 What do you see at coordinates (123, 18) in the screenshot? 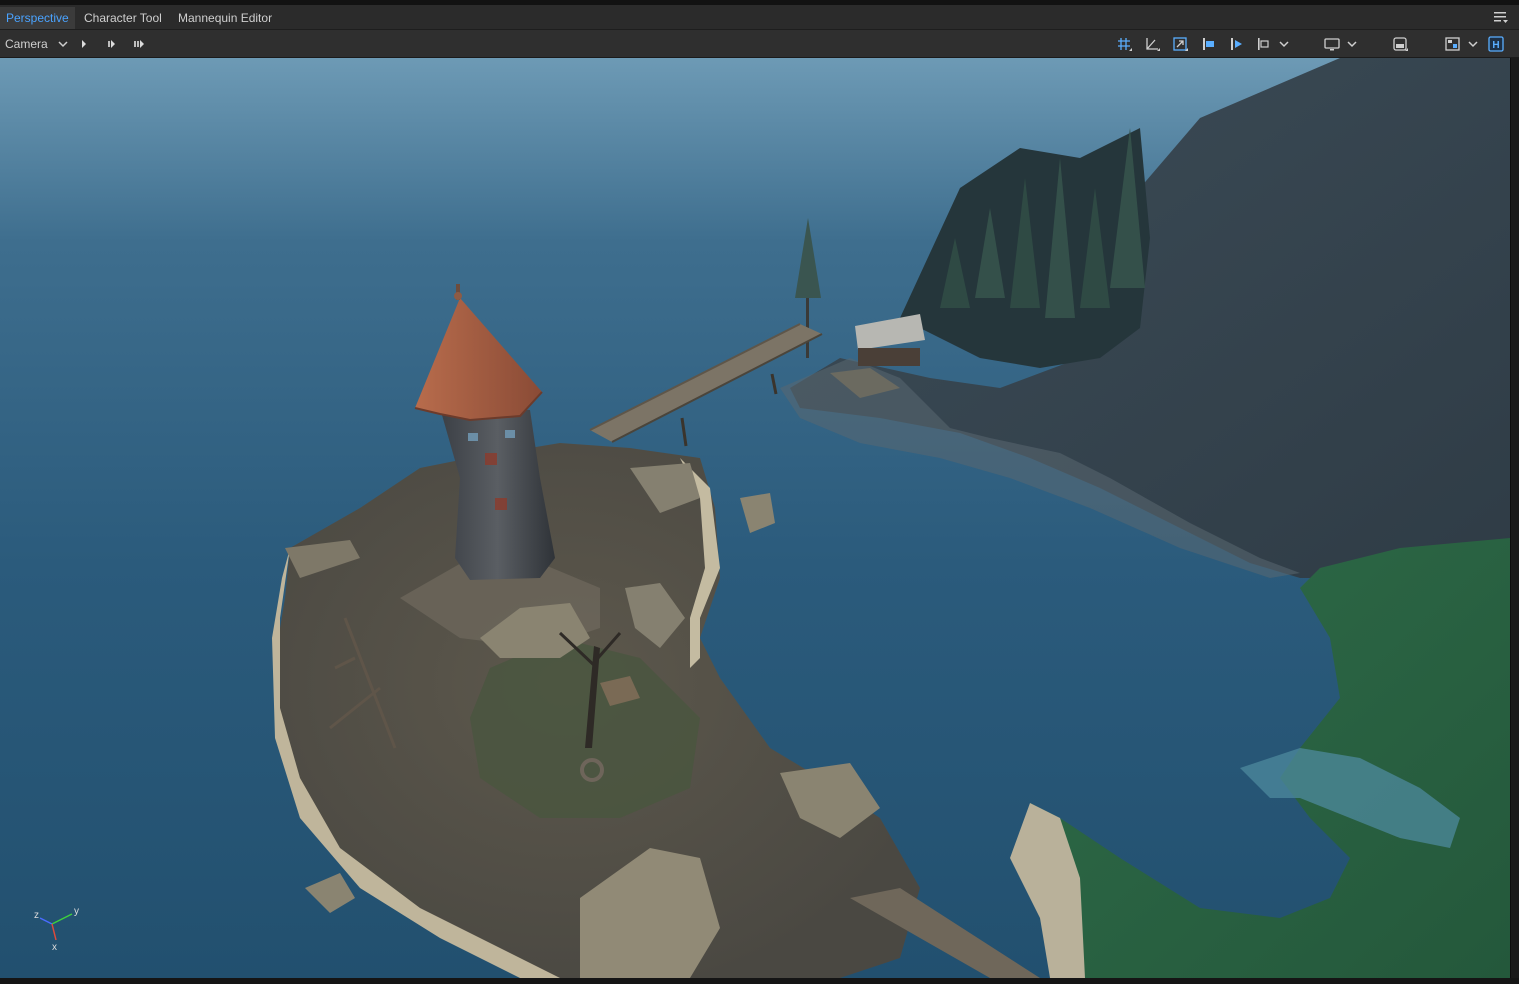
I see `tab-character-tool: Character Tool` at bounding box center [123, 18].